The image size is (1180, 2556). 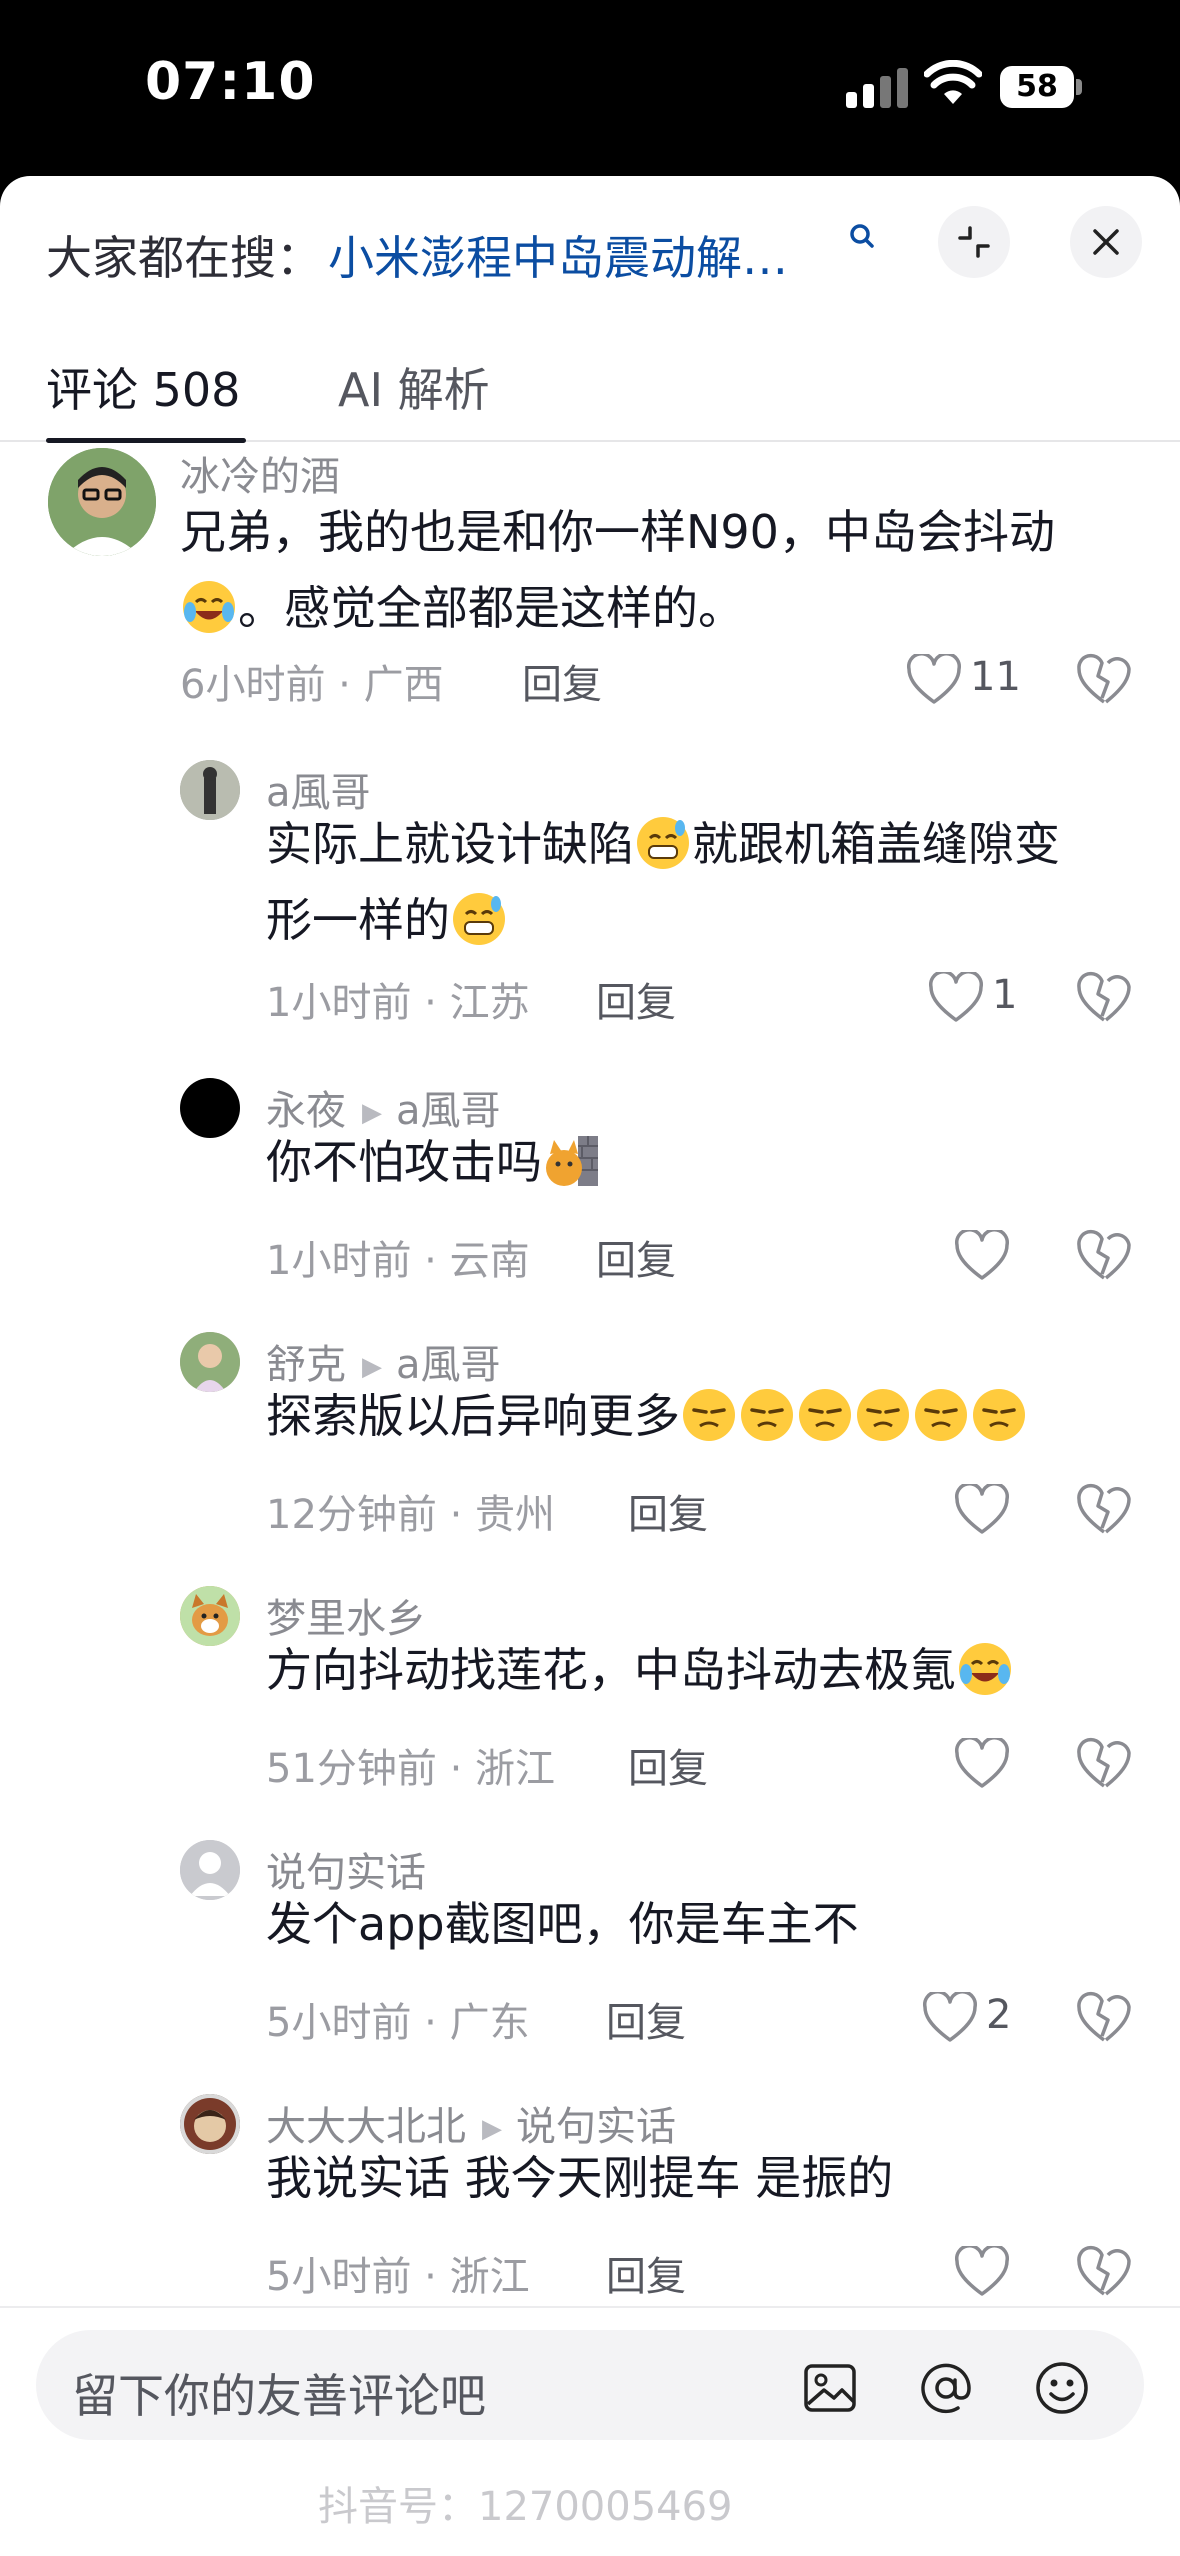 I want to click on like-count: 1, so click(x=1005, y=995).